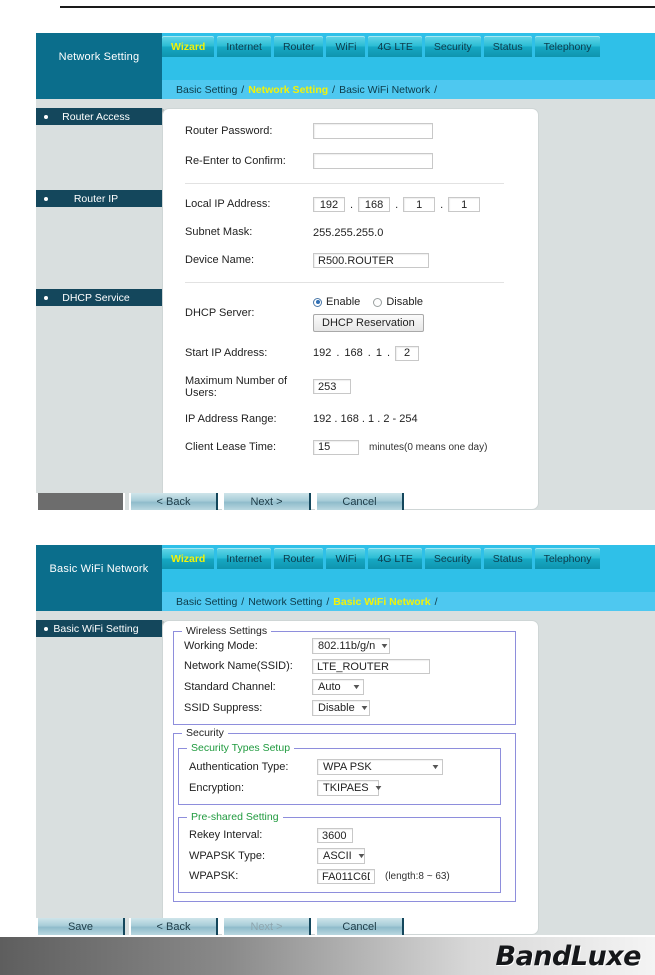  I want to click on next-button: Next >, so click(266, 501).